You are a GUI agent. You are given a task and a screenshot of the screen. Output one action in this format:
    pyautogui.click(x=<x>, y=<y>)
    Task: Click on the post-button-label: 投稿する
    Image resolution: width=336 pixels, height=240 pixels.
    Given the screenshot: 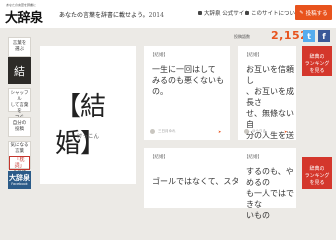 What is the action you would take?
    pyautogui.click(x=316, y=13)
    